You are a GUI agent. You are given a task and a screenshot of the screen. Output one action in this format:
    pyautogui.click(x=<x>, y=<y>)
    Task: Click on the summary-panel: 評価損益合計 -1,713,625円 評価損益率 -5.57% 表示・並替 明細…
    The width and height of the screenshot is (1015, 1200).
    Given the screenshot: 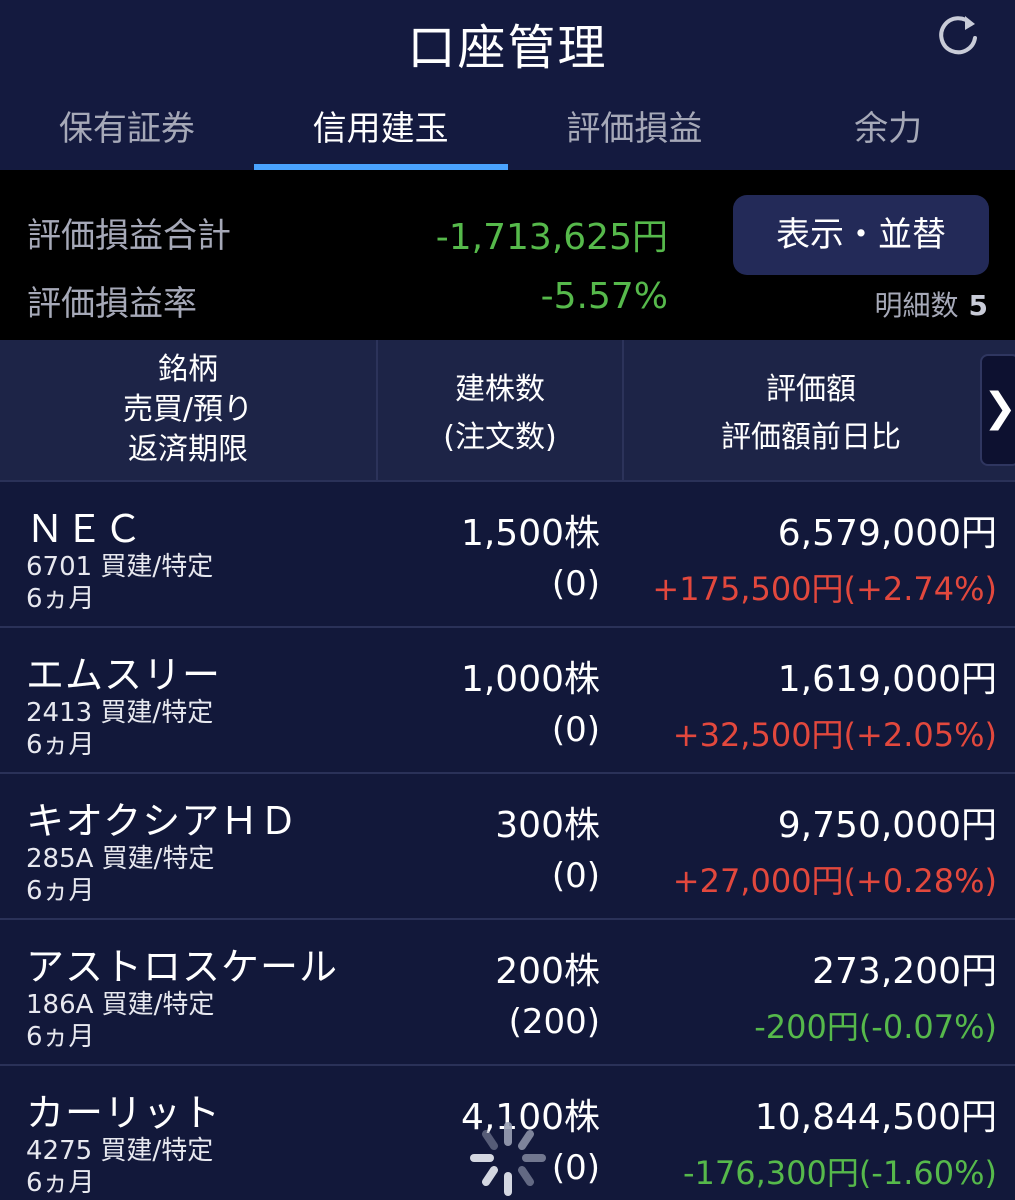 What is the action you would take?
    pyautogui.click(x=507, y=255)
    